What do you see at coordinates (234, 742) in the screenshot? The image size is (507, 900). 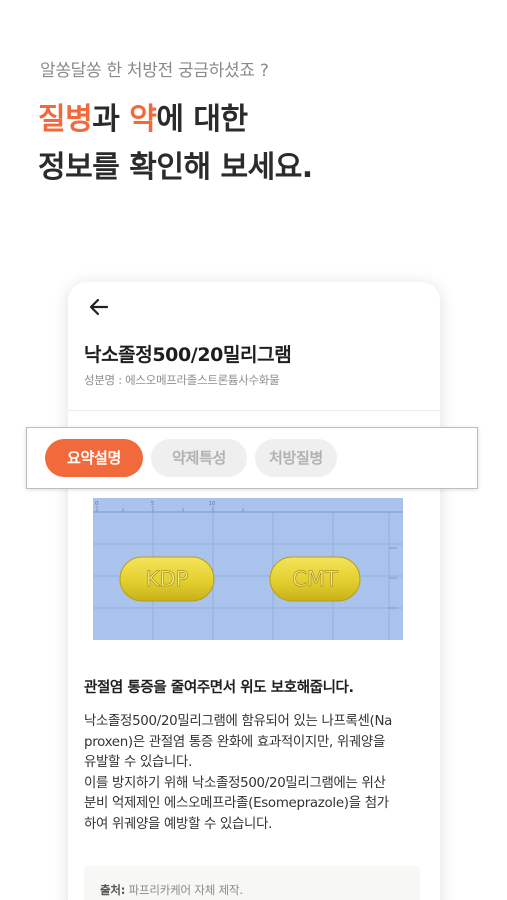 I see `summary-line: proxen)은 관절염 통증 완화에 효과적이지만, 위궤양을` at bounding box center [234, 742].